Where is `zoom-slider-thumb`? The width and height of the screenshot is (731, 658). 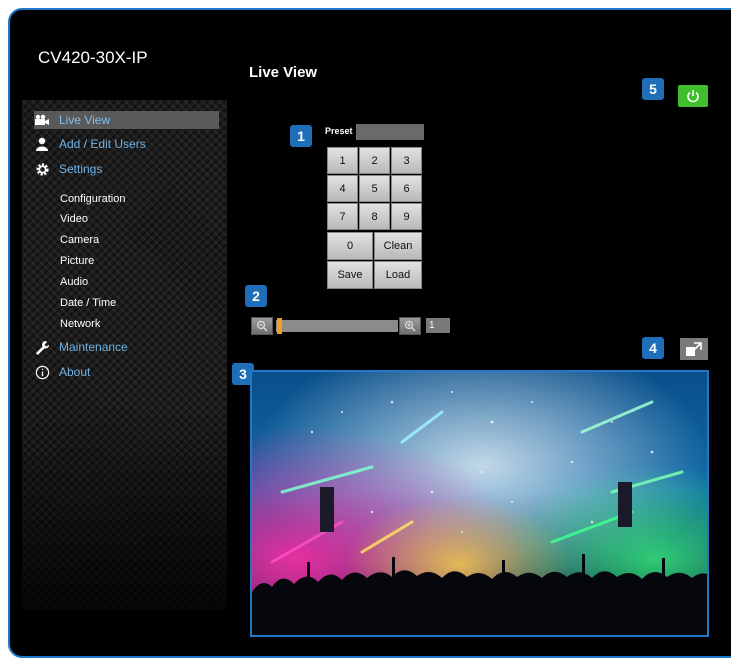 zoom-slider-thumb is located at coordinates (279, 326).